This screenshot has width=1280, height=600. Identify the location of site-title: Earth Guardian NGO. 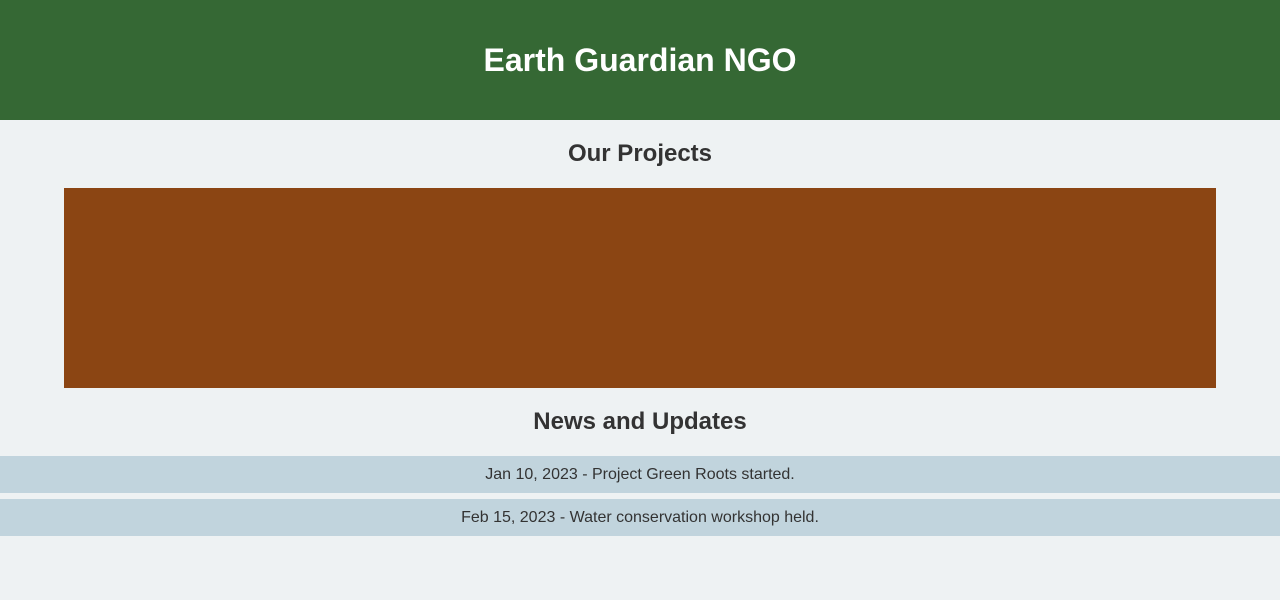
(640, 59).